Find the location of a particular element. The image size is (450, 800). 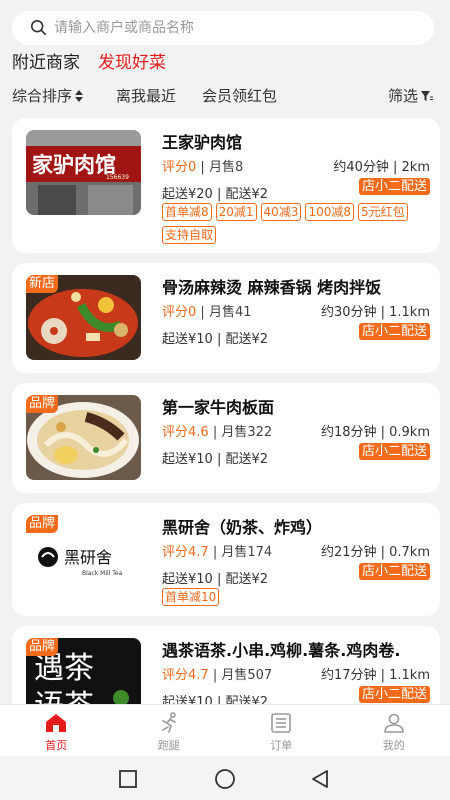

shop-image: 家驴肉馆 156639 is located at coordinates (83, 172).